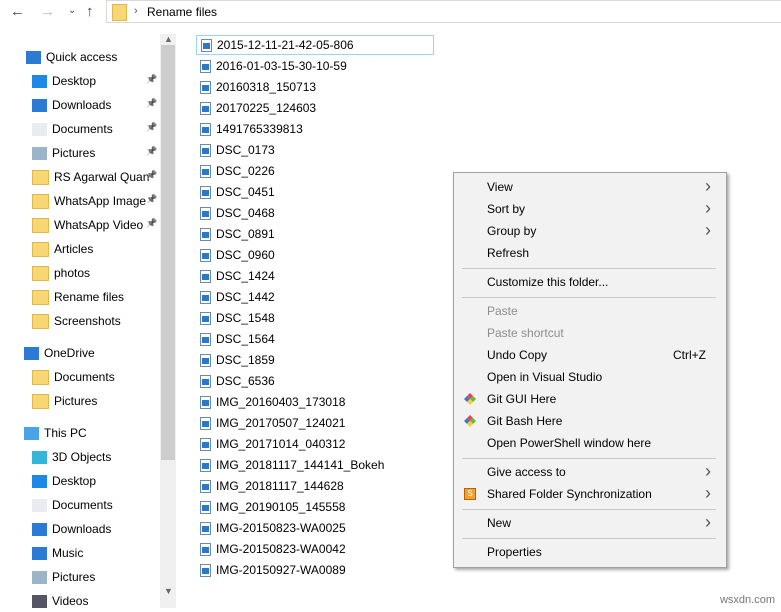 This screenshot has height=612, width=781. Describe the element at coordinates (315, 234) in the screenshot. I see `file-item: DSC_0891` at that location.